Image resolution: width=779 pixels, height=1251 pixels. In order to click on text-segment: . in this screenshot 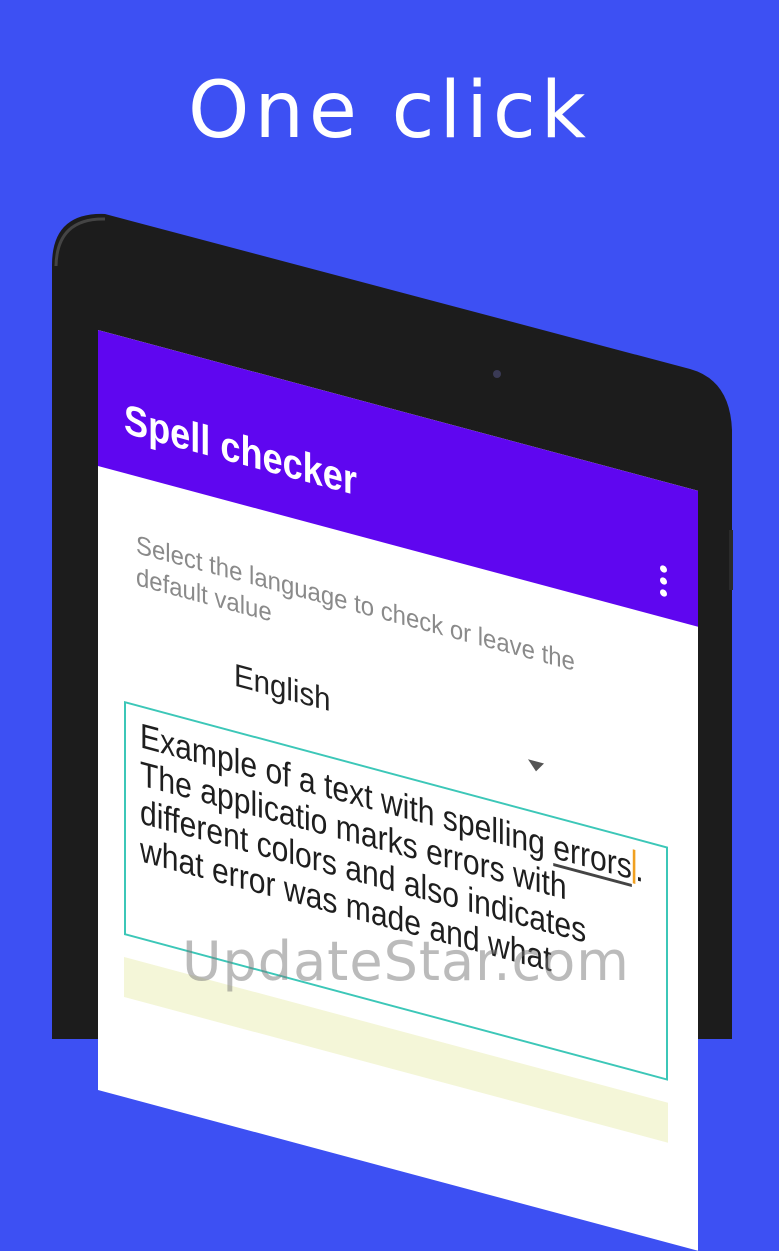, I will do `click(639, 869)`.